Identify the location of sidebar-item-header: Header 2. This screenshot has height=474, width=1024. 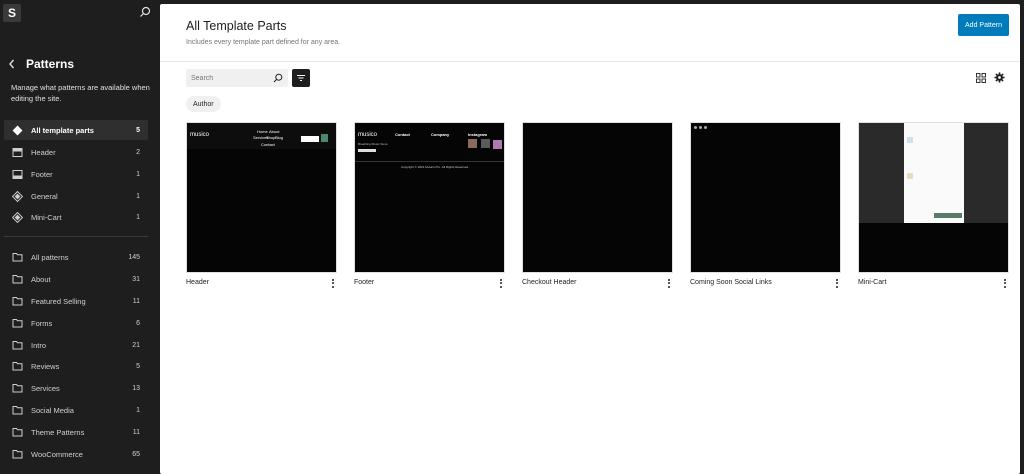
(76, 152).